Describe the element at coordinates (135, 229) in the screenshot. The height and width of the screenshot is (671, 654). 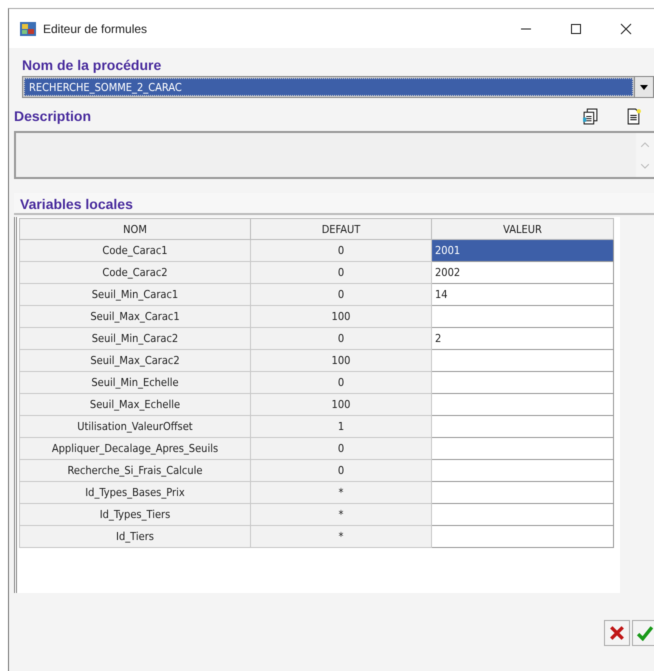
I see `column-header: NOM` at that location.